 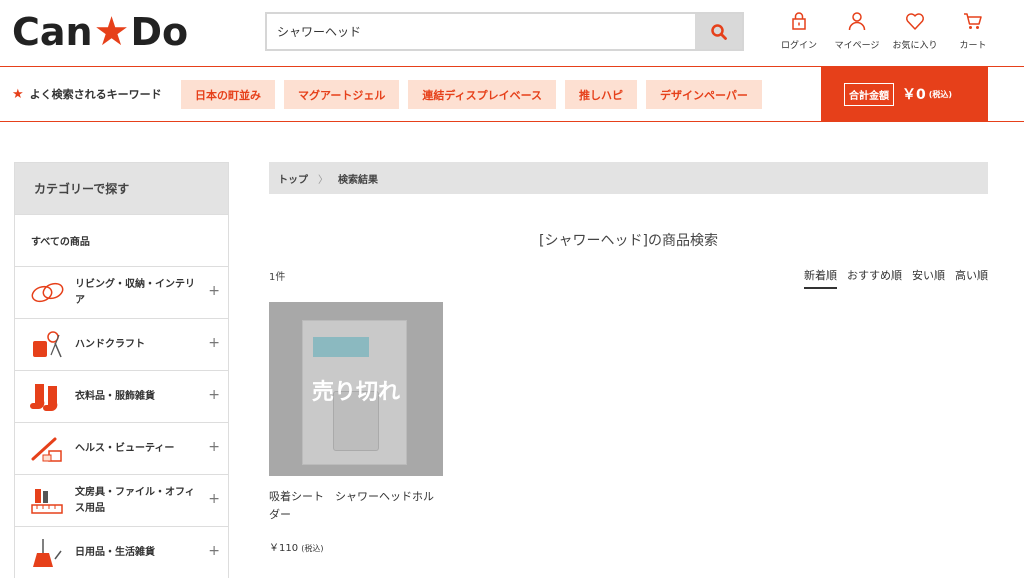 I want to click on lock-icon, so click(x=799, y=21).